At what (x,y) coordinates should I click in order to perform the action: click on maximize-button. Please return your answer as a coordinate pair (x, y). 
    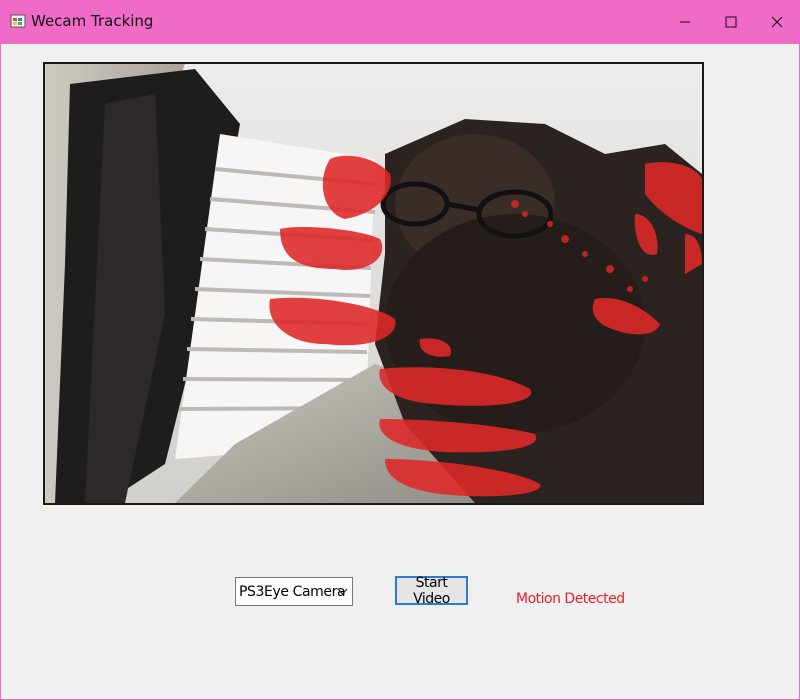
    Looking at the image, I should click on (731, 22).